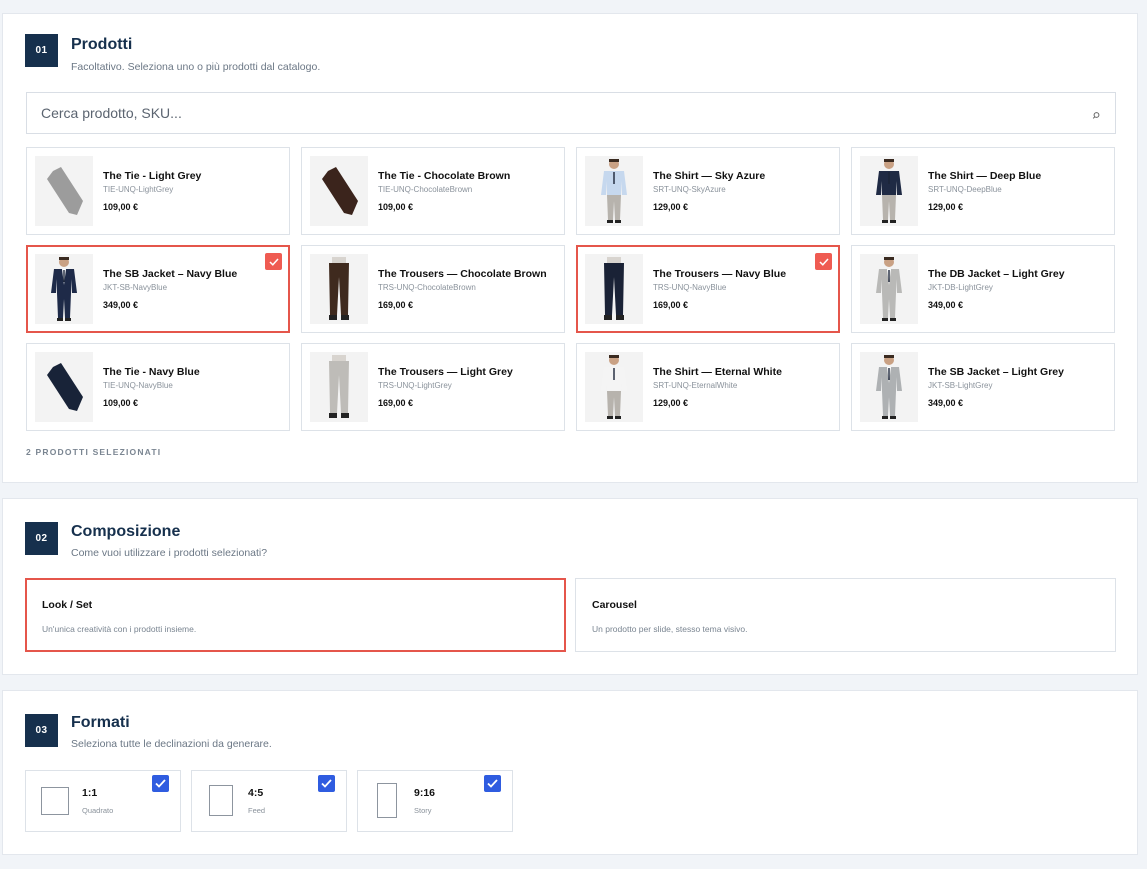  What do you see at coordinates (221, 800) in the screenshot?
I see `portrait-ratio-icon` at bounding box center [221, 800].